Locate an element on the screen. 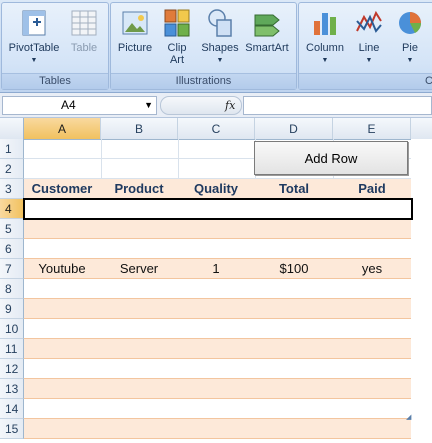  charts-group: Column ▼ Line ▼ Pie ▼ C is located at coordinates (365, 46).